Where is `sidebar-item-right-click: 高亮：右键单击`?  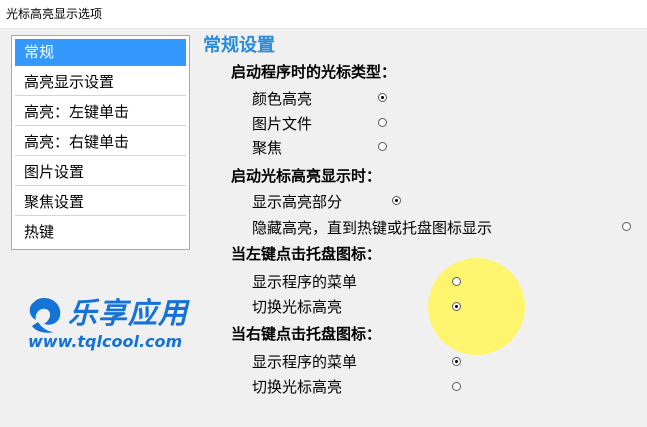
sidebar-item-right-click: 高亮：右键单击 is located at coordinates (100, 142).